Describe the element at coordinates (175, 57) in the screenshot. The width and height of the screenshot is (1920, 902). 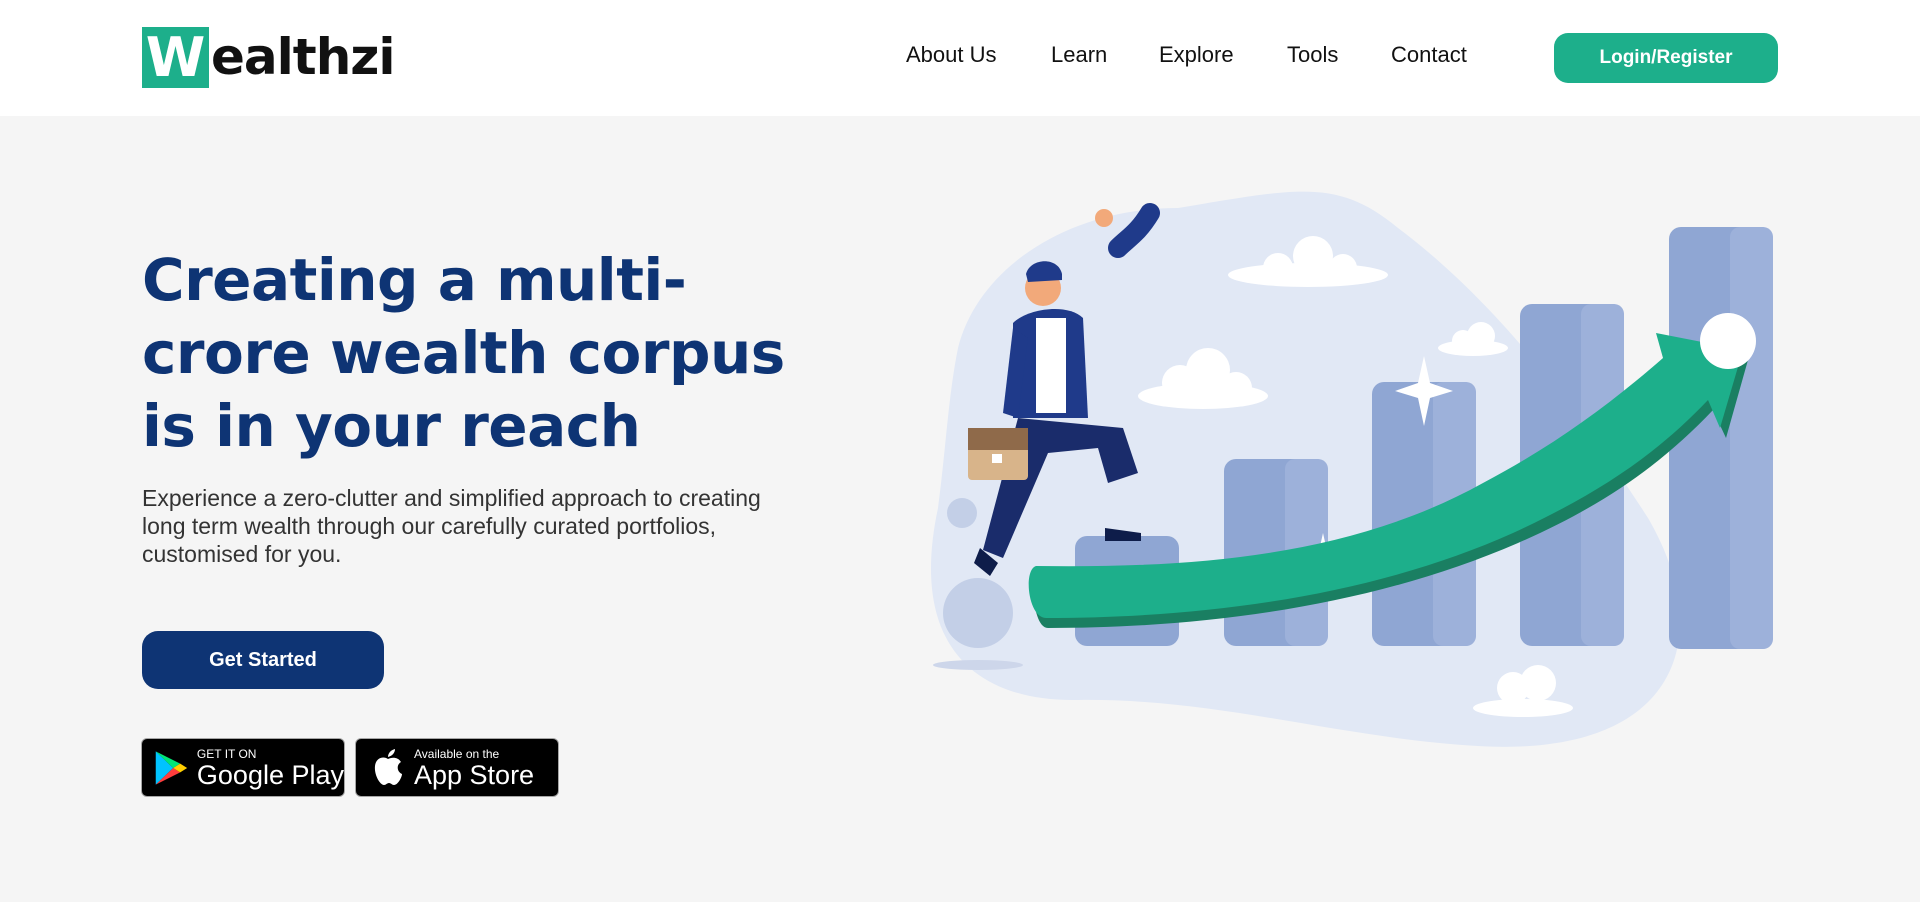
I see `logo-mark: W` at that location.